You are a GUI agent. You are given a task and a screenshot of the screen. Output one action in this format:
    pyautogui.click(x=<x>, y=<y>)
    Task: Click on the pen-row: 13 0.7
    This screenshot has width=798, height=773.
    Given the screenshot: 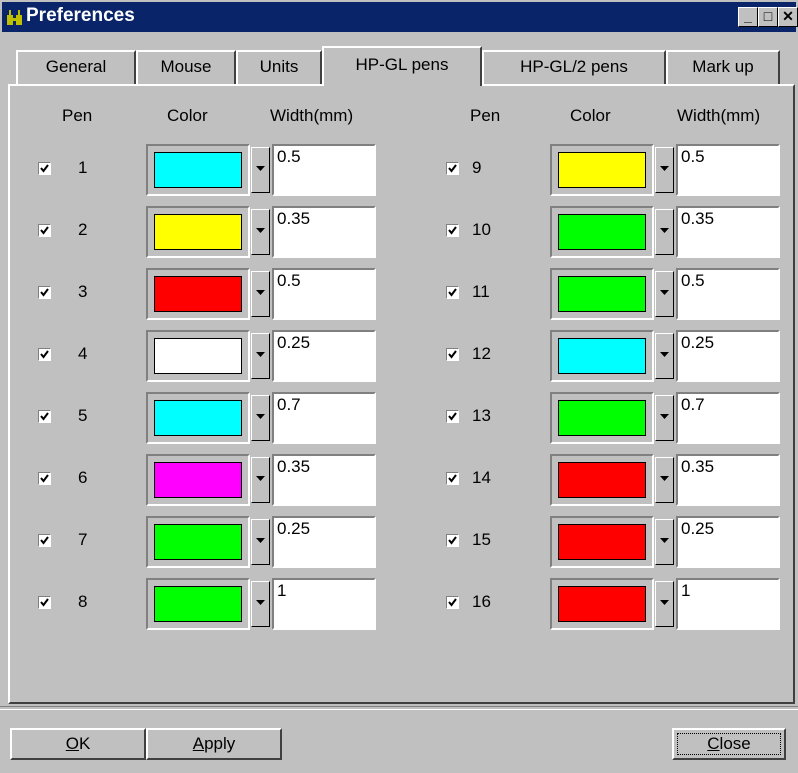 What is the action you would take?
    pyautogui.click(x=400, y=418)
    